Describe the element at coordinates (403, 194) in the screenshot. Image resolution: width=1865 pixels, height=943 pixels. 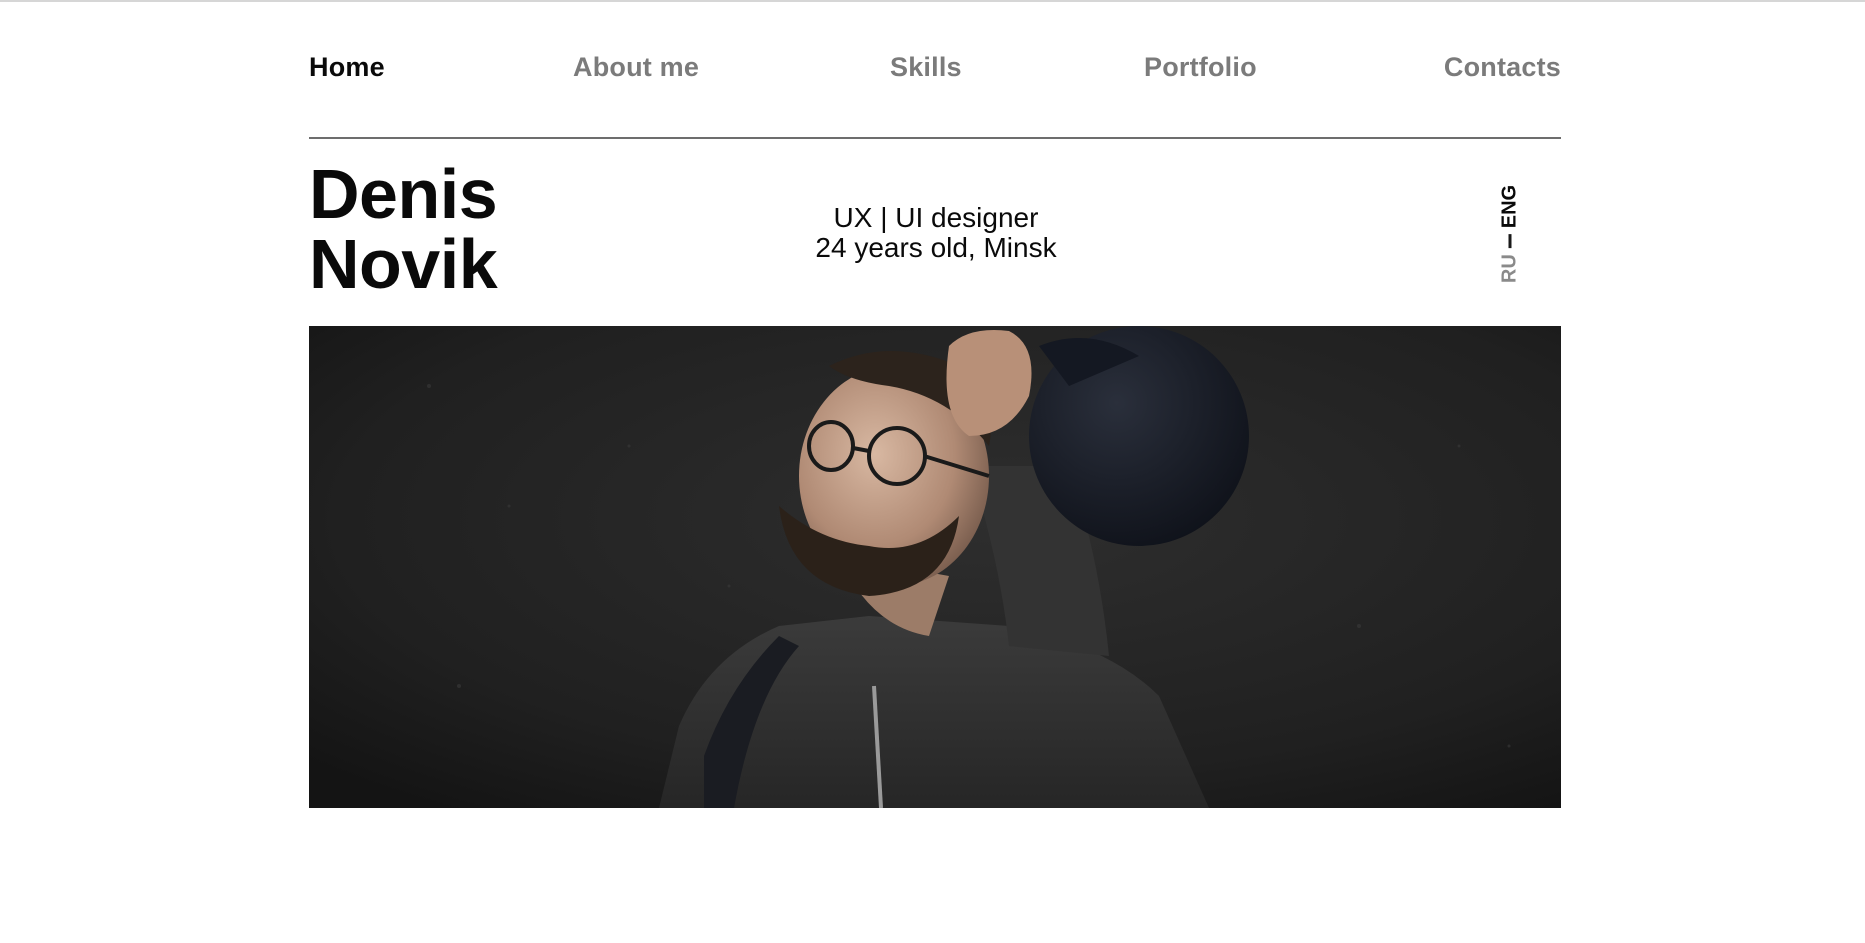
I see `first-name: Denis` at that location.